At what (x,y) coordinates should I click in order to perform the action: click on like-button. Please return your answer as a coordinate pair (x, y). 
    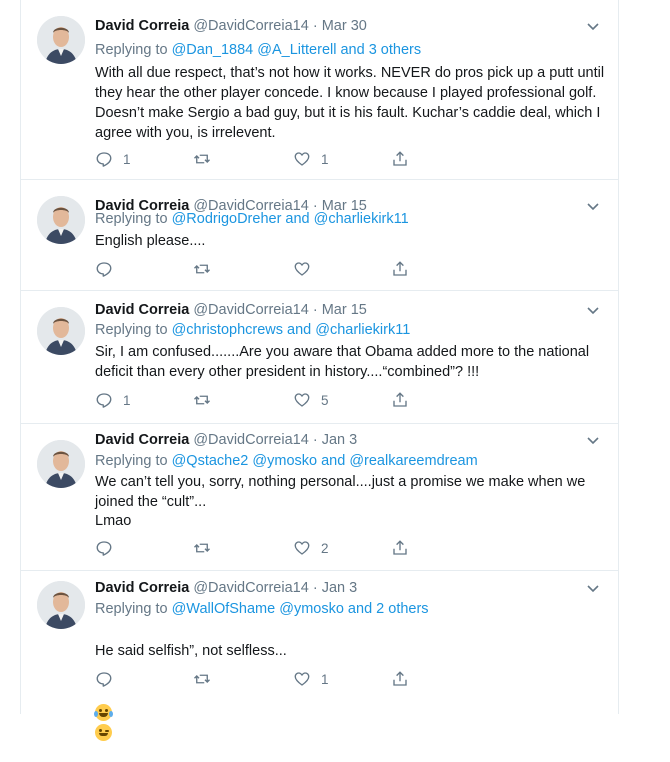
    Looking at the image, I should click on (307, 269).